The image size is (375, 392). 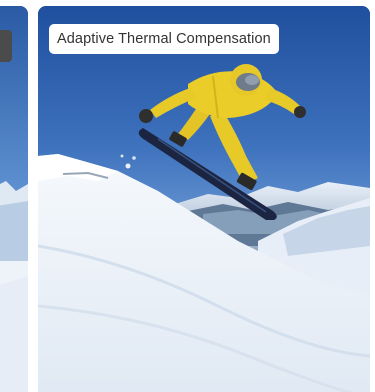 I want to click on card-label-previous, so click(x=6, y=46).